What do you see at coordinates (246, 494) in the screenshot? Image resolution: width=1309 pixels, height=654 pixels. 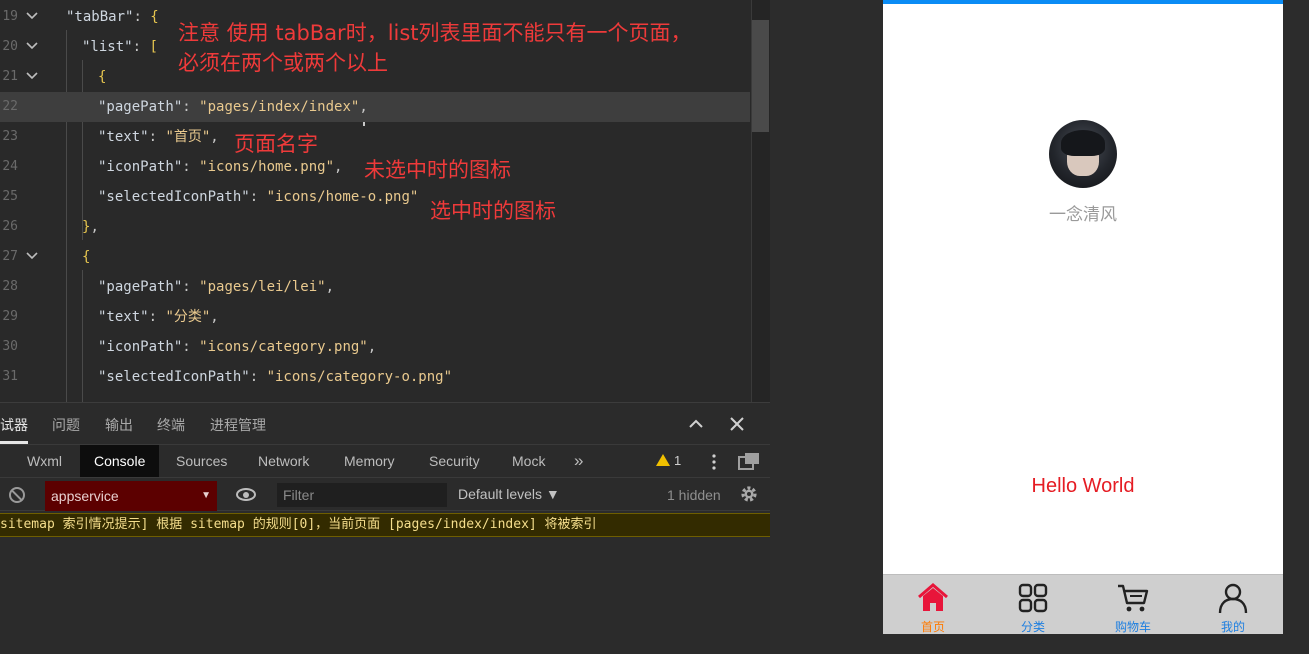 I see `eye-icon` at bounding box center [246, 494].